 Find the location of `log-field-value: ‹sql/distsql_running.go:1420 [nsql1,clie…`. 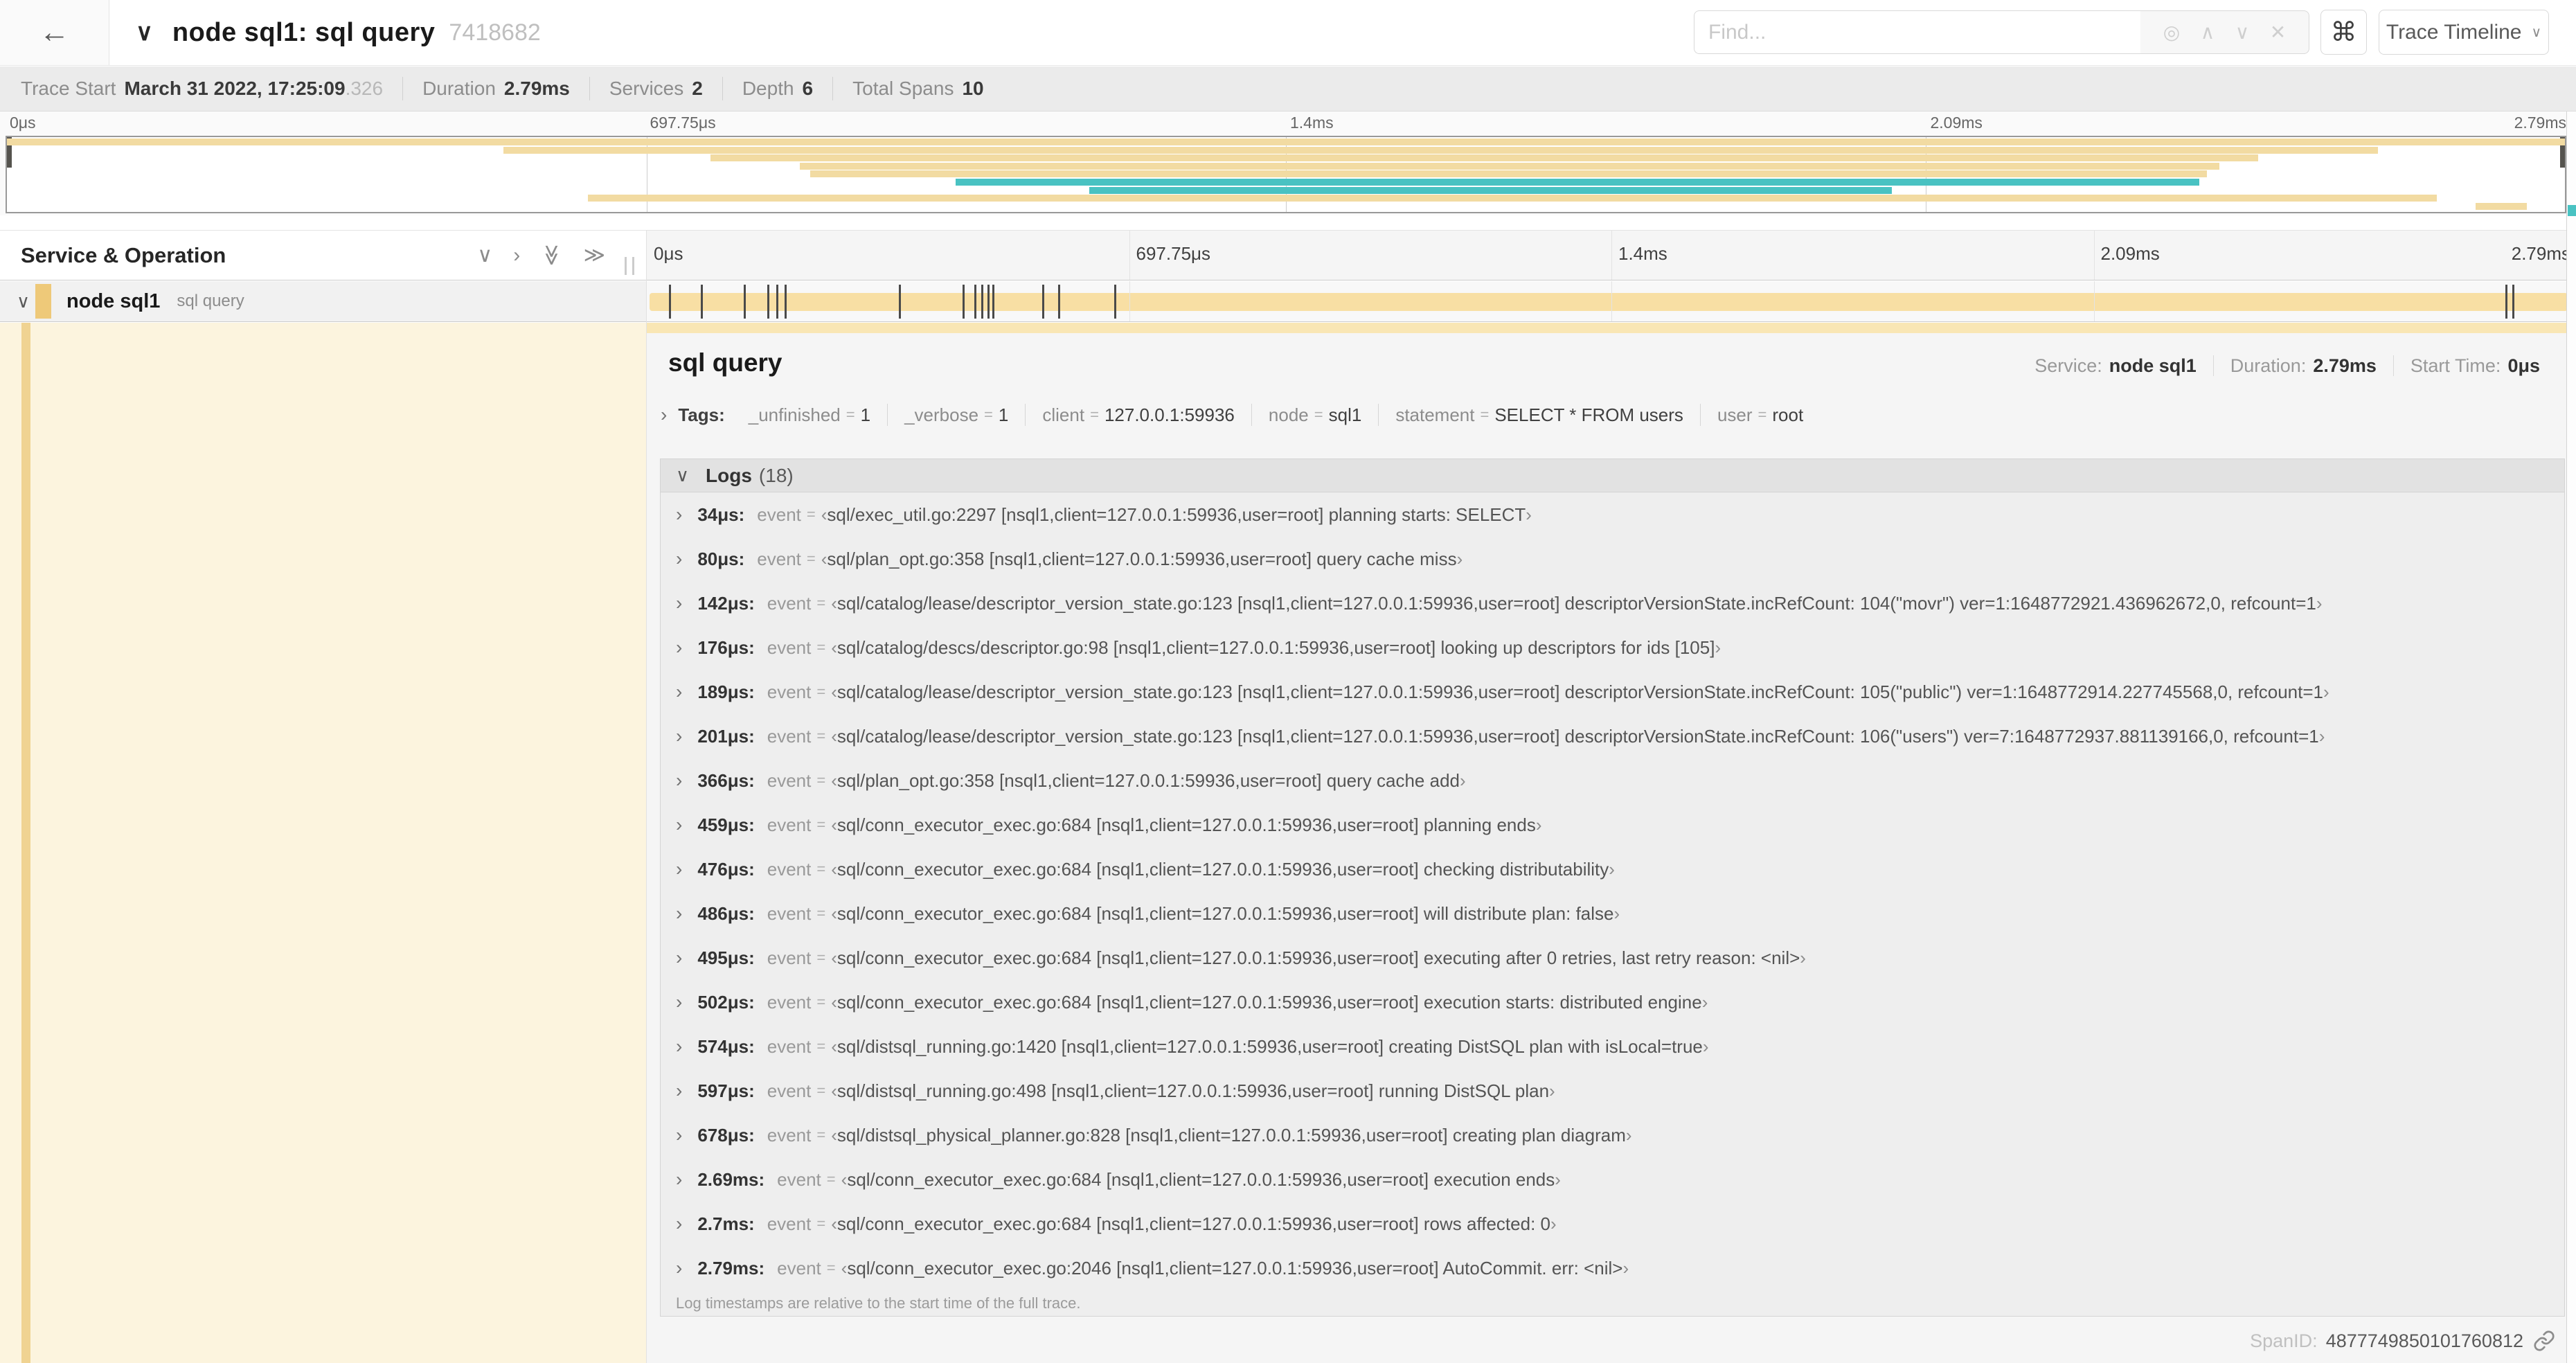

log-field-value: ‹sql/distsql_running.go:1420 [nsql1,clie… is located at coordinates (1270, 1046).